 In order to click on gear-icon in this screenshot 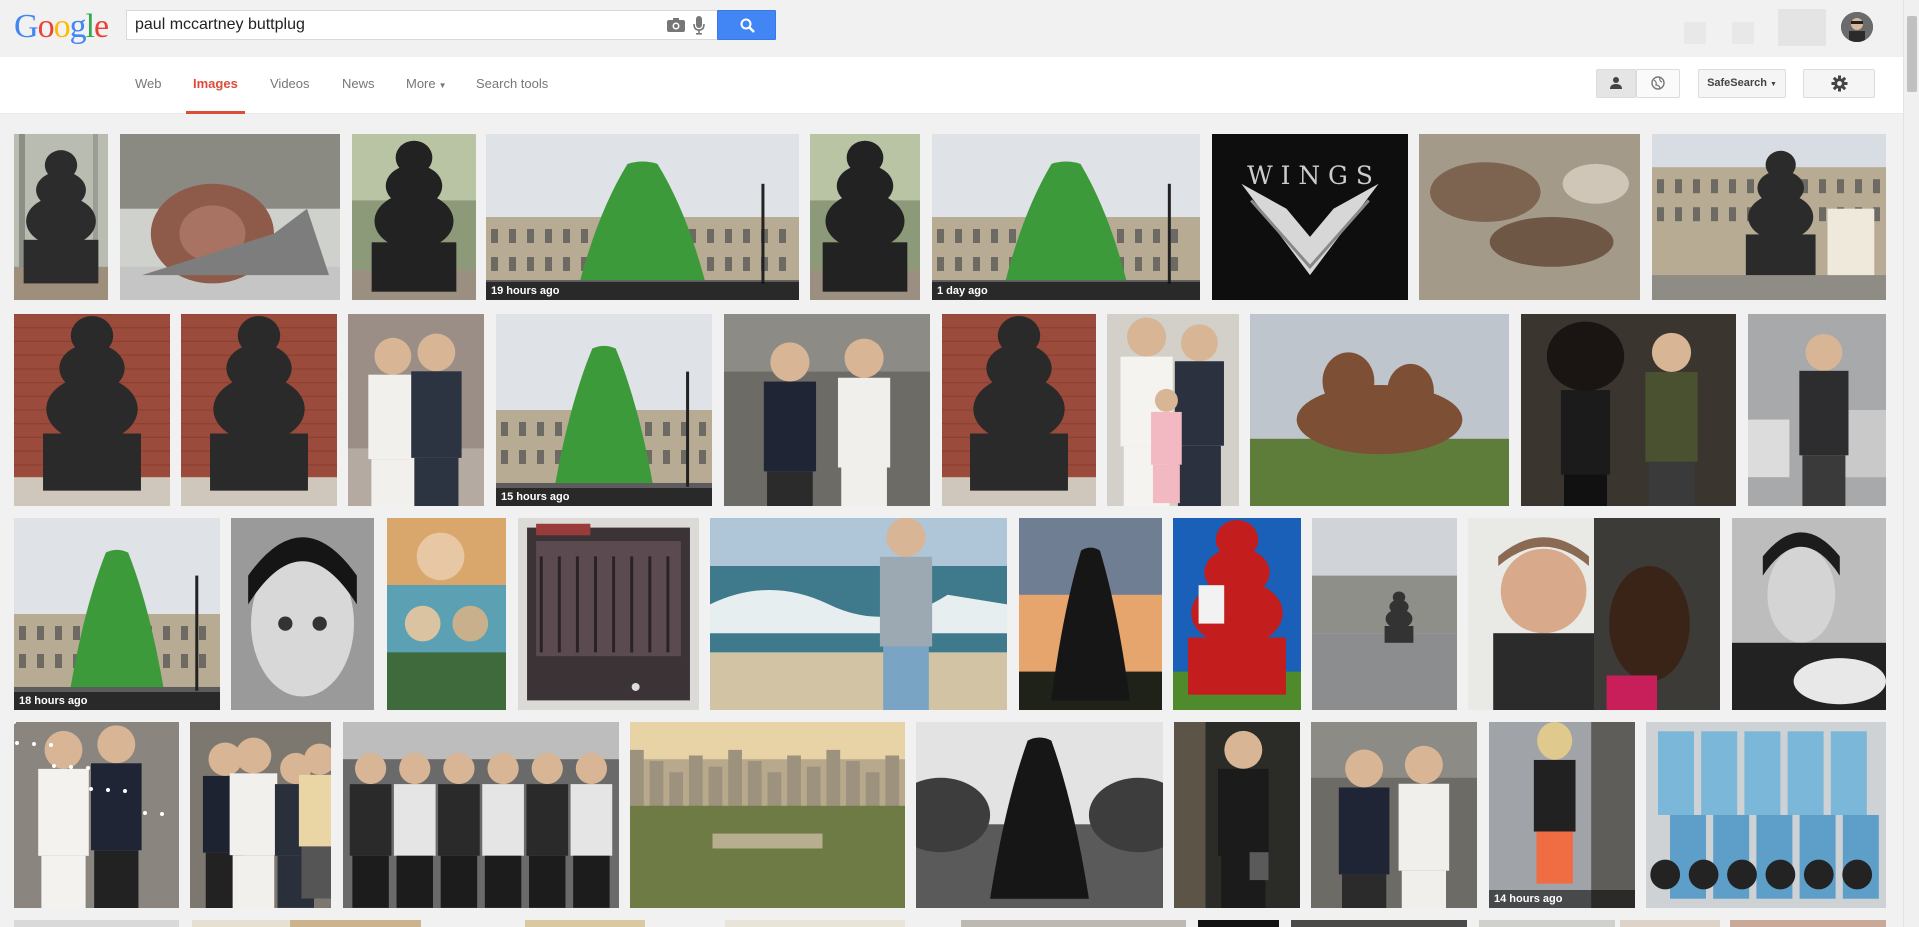, I will do `click(1839, 83)`.